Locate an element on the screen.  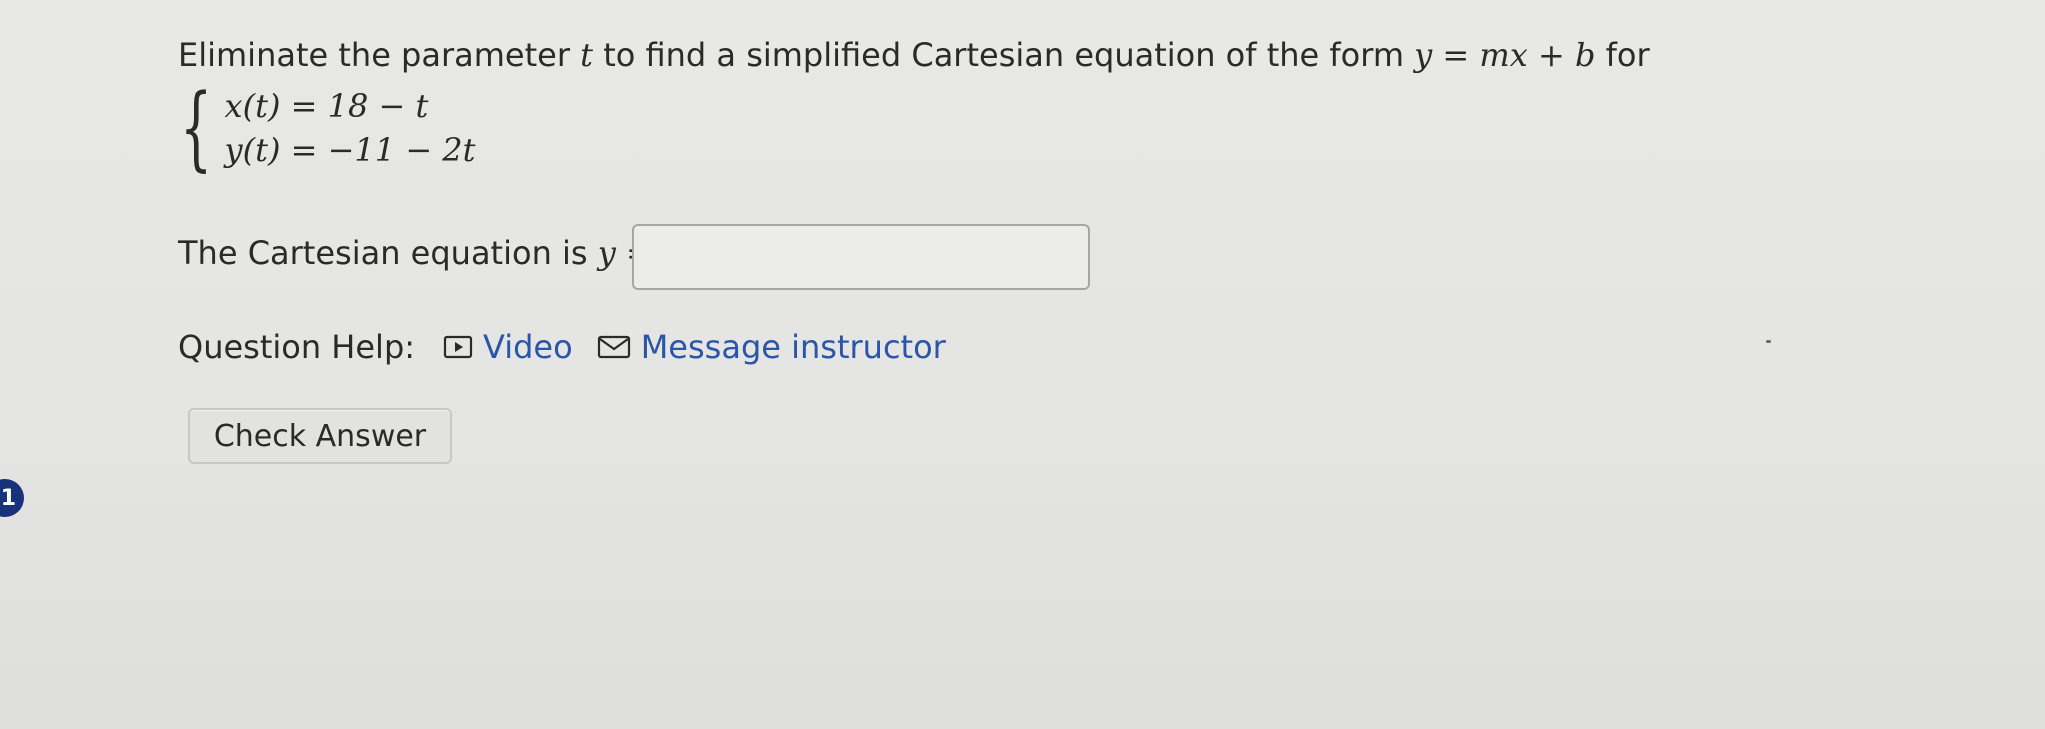
system-brace: { is located at coordinates (196, 127).